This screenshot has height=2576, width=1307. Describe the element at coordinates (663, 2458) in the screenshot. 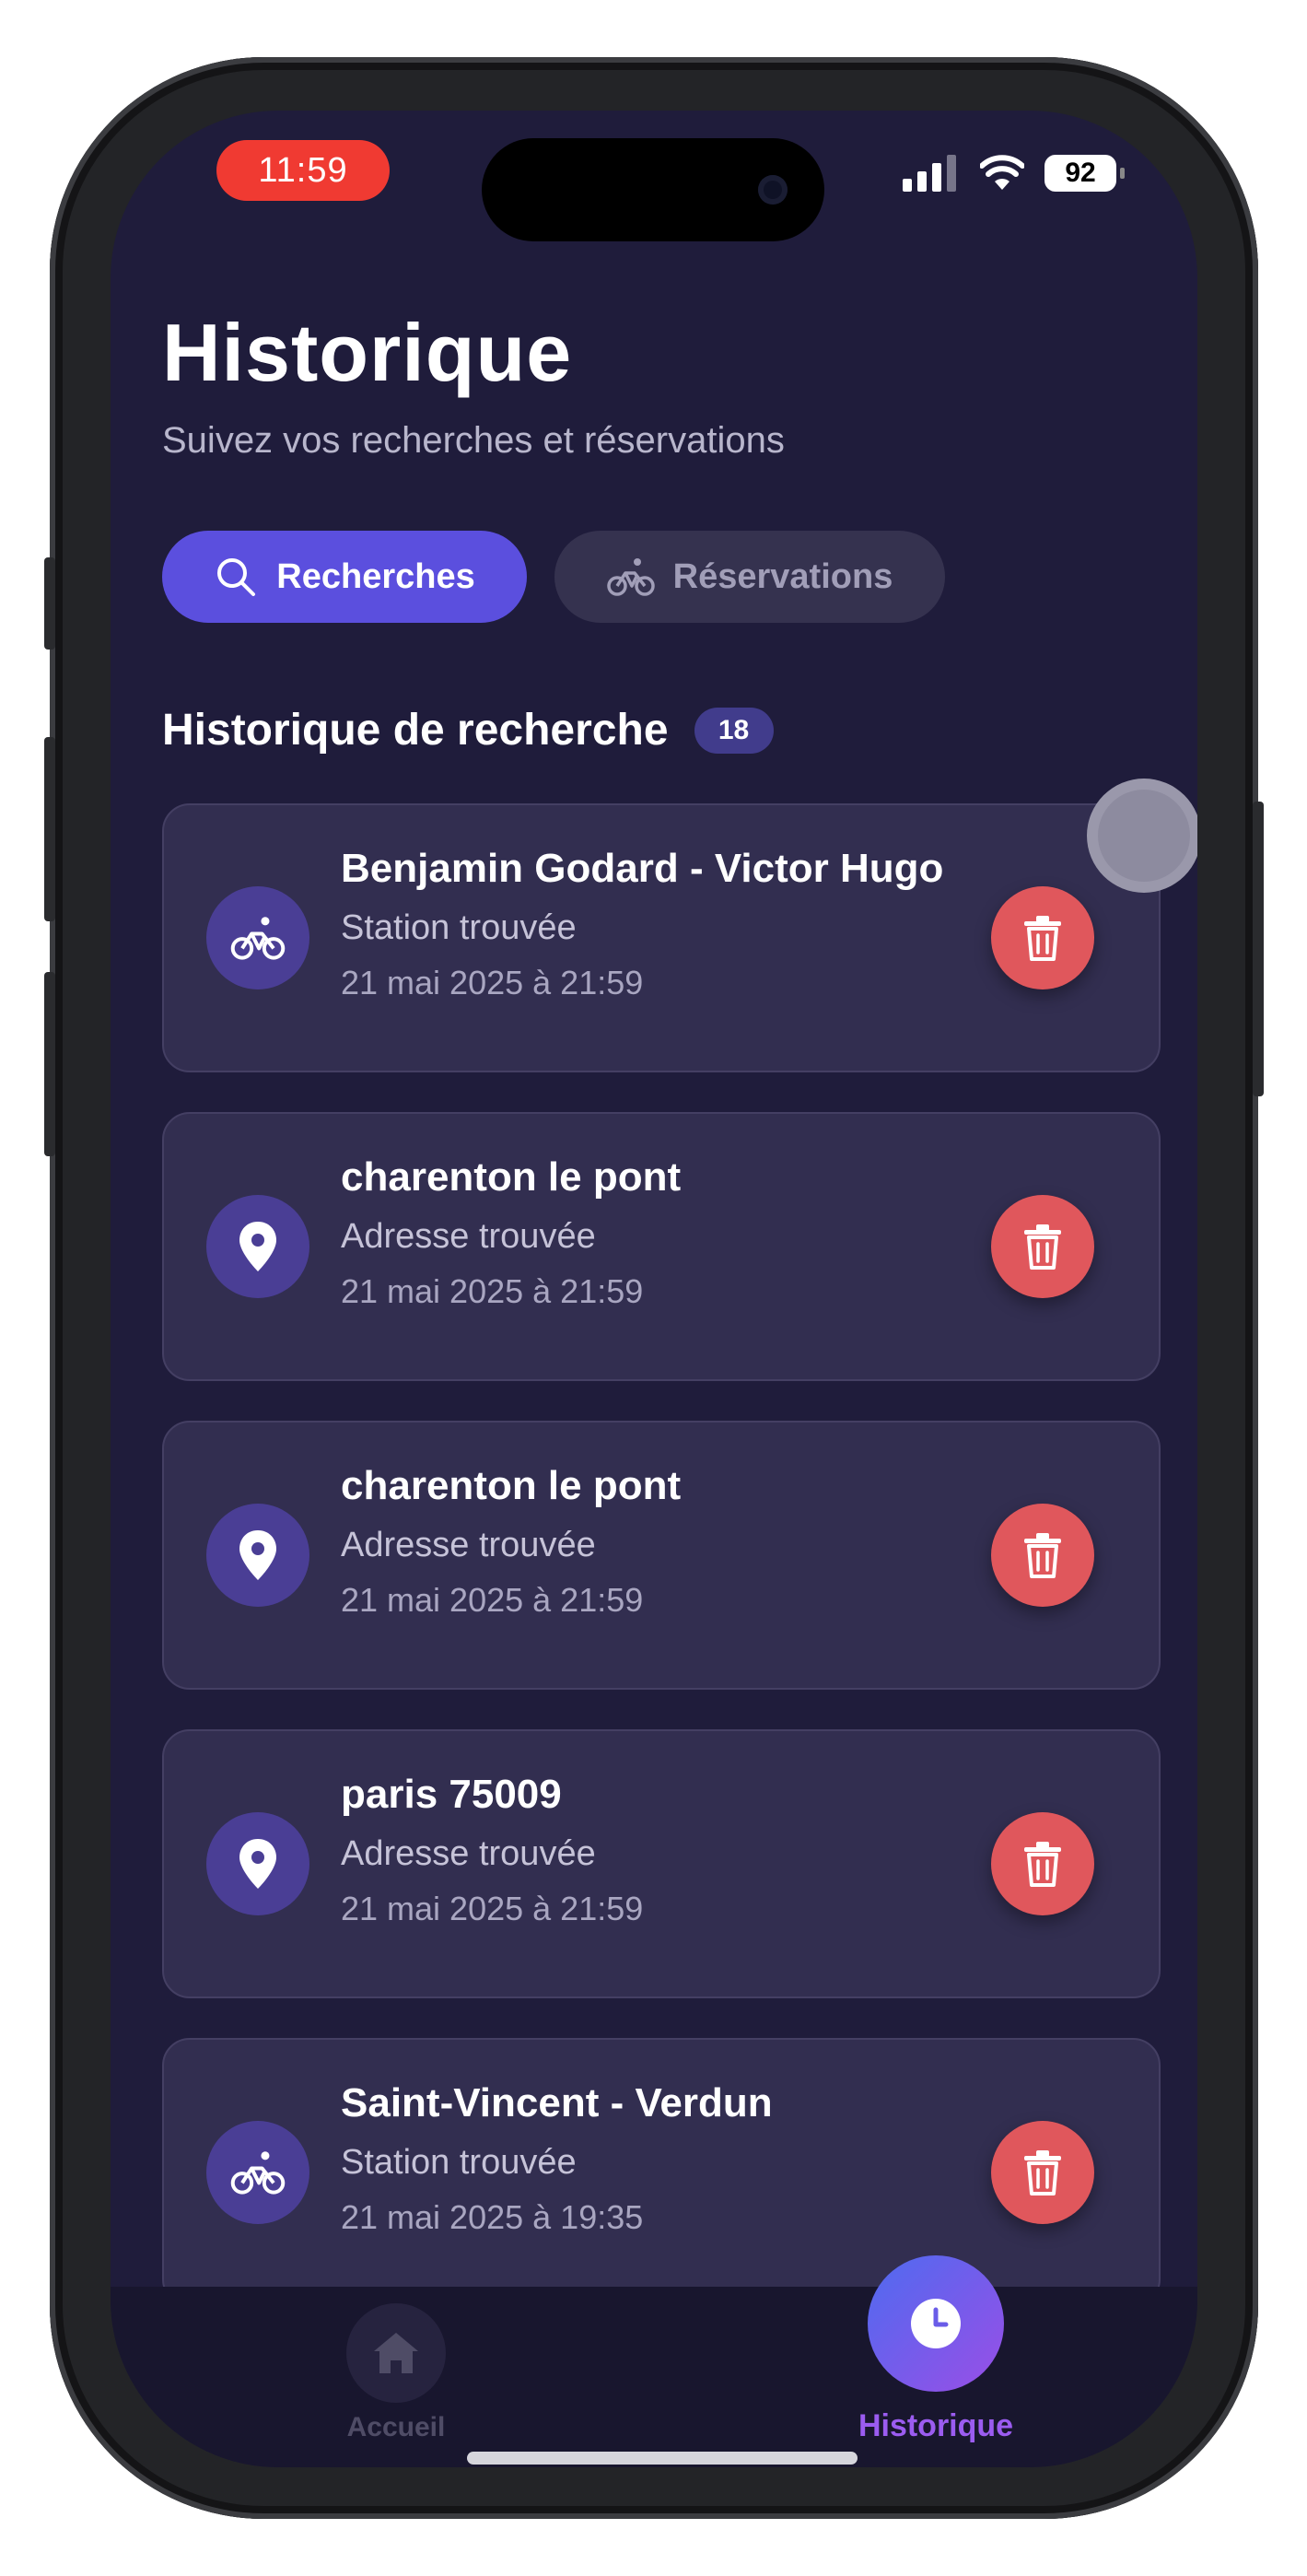

I see `home-indicator` at that location.